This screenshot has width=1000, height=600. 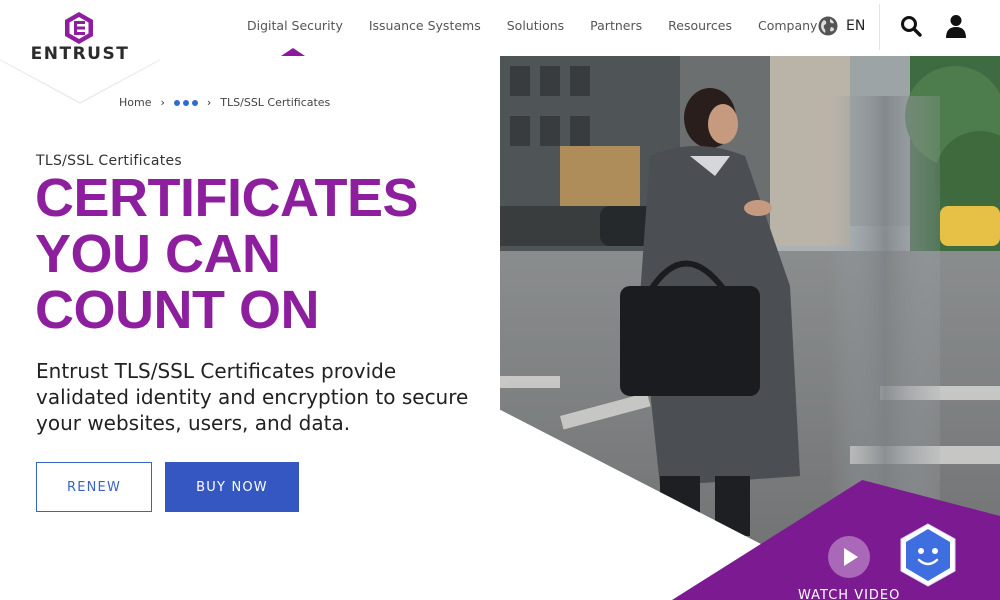 What do you see at coordinates (177, 310) in the screenshot?
I see `headline-line: COUNT ON` at bounding box center [177, 310].